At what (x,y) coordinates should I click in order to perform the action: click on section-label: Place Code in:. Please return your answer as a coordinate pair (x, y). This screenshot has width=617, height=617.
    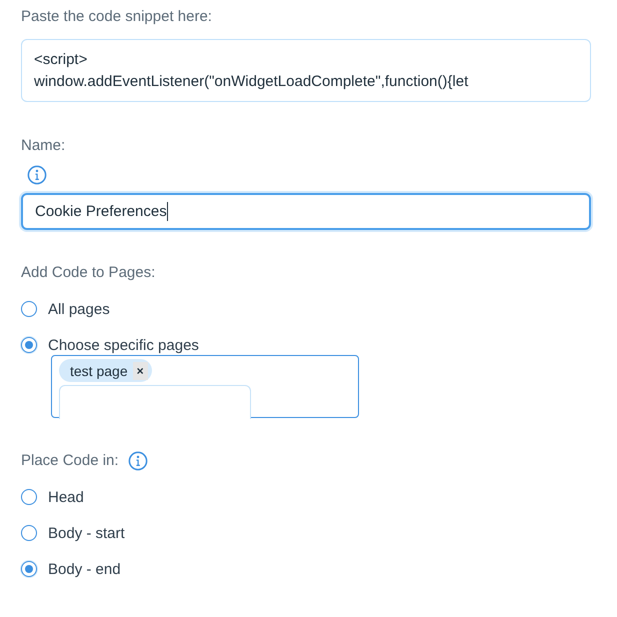
    Looking at the image, I should click on (70, 461).